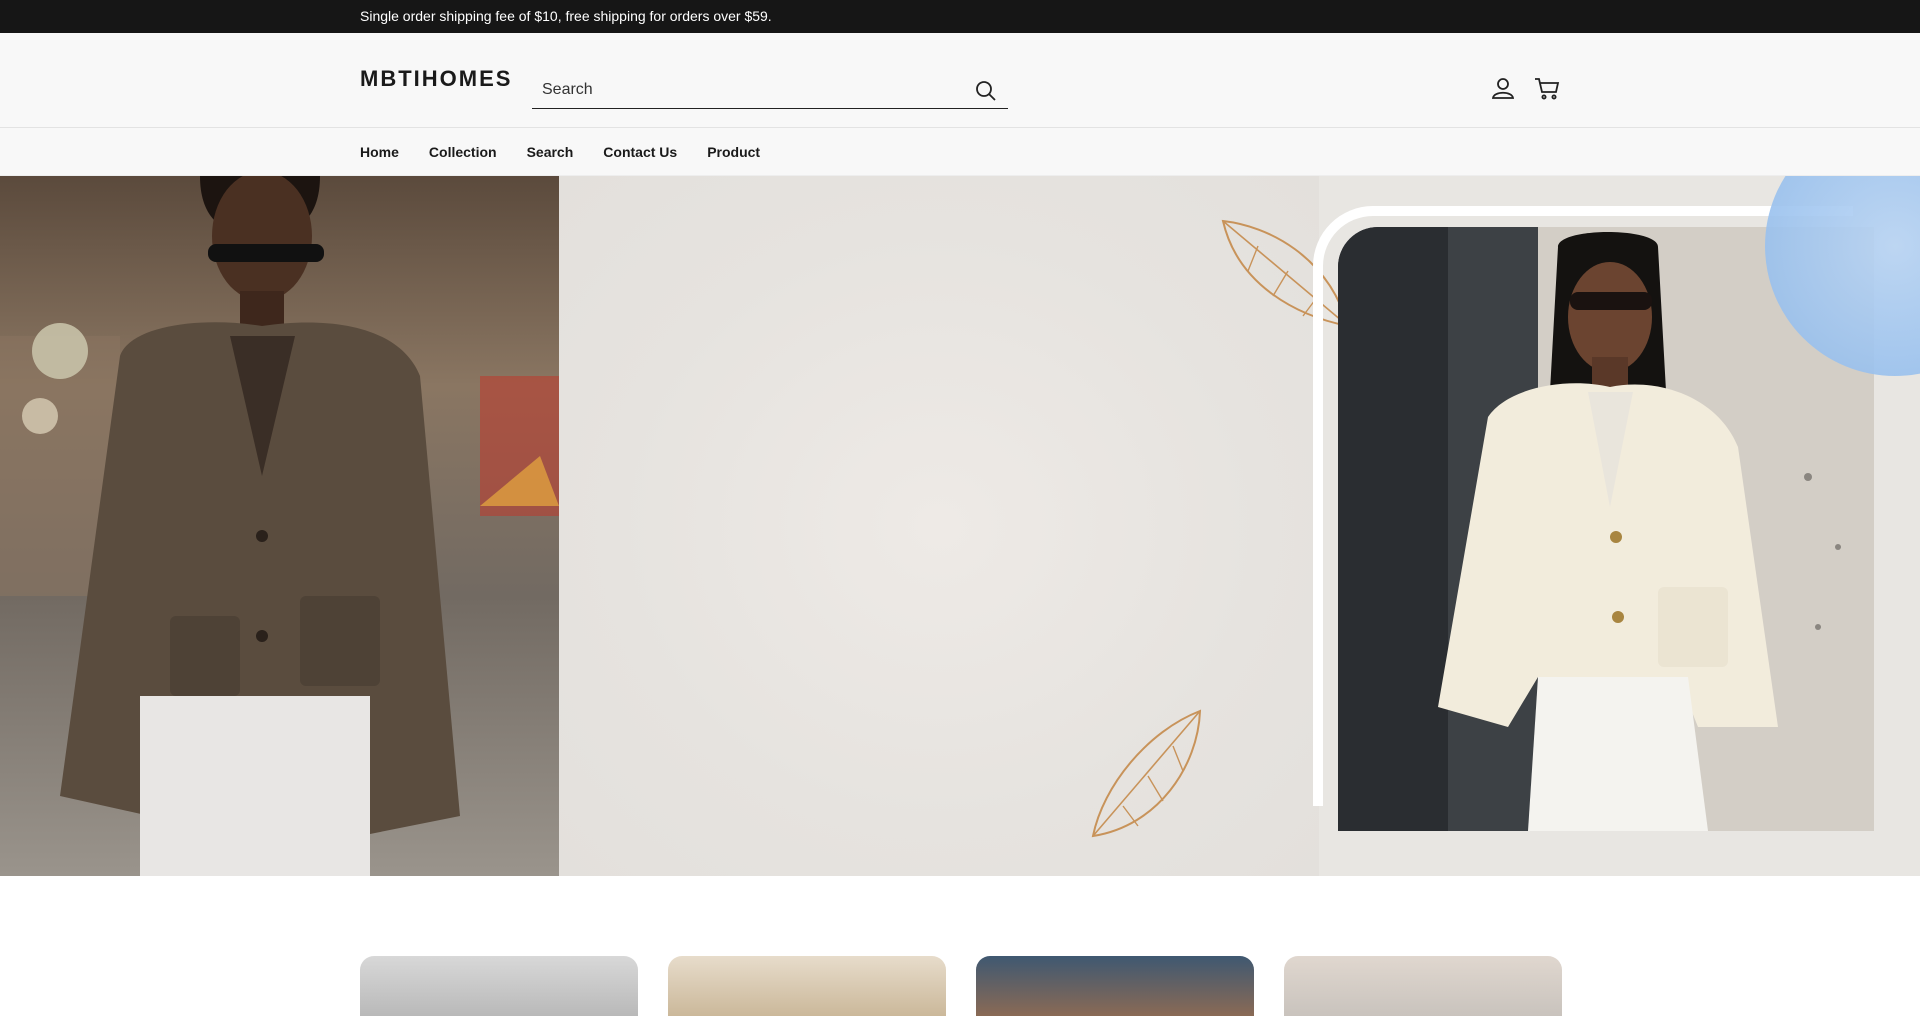 The height and width of the screenshot is (1016, 1920). I want to click on search-icon, so click(986, 91).